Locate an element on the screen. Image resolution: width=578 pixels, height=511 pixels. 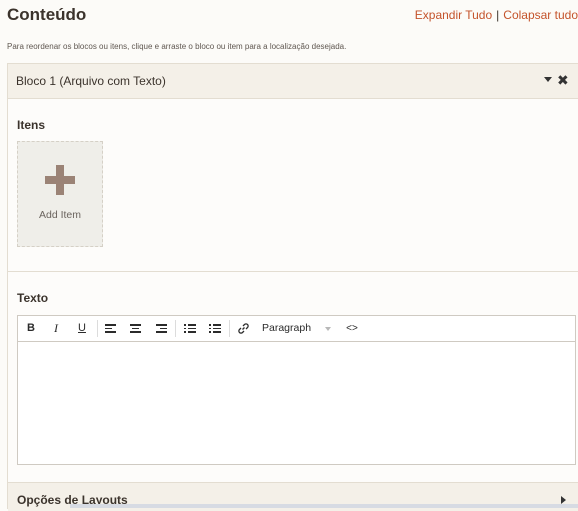
bullet-list-icon is located at coordinates (190, 328).